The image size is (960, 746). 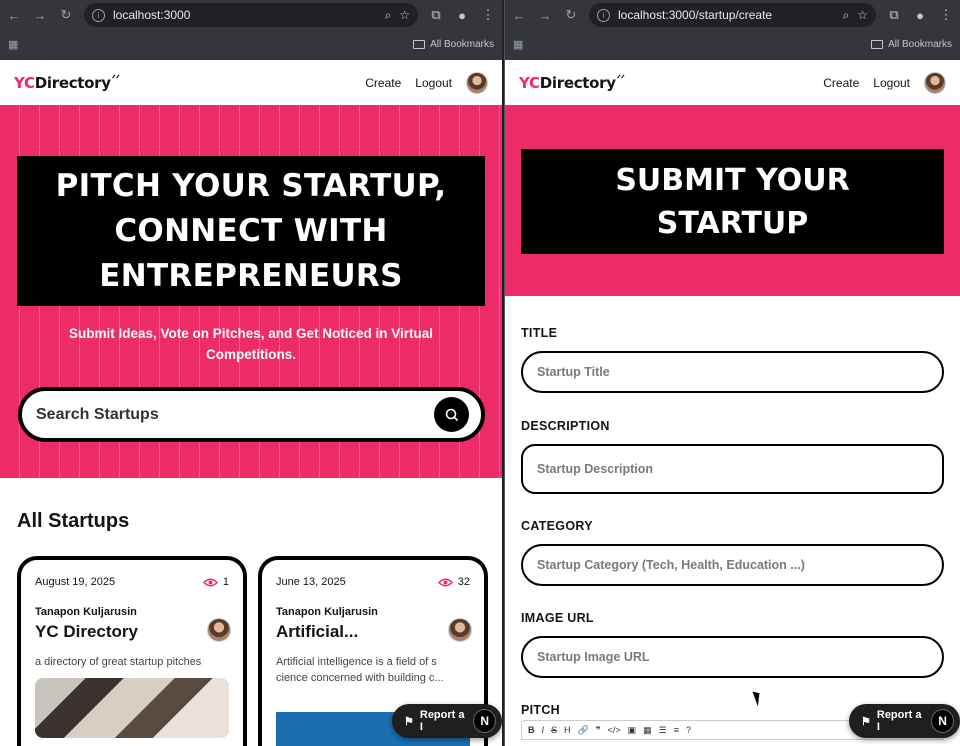 What do you see at coordinates (695, 15) in the screenshot?
I see `address-url: localhost:3000/startup/create` at bounding box center [695, 15].